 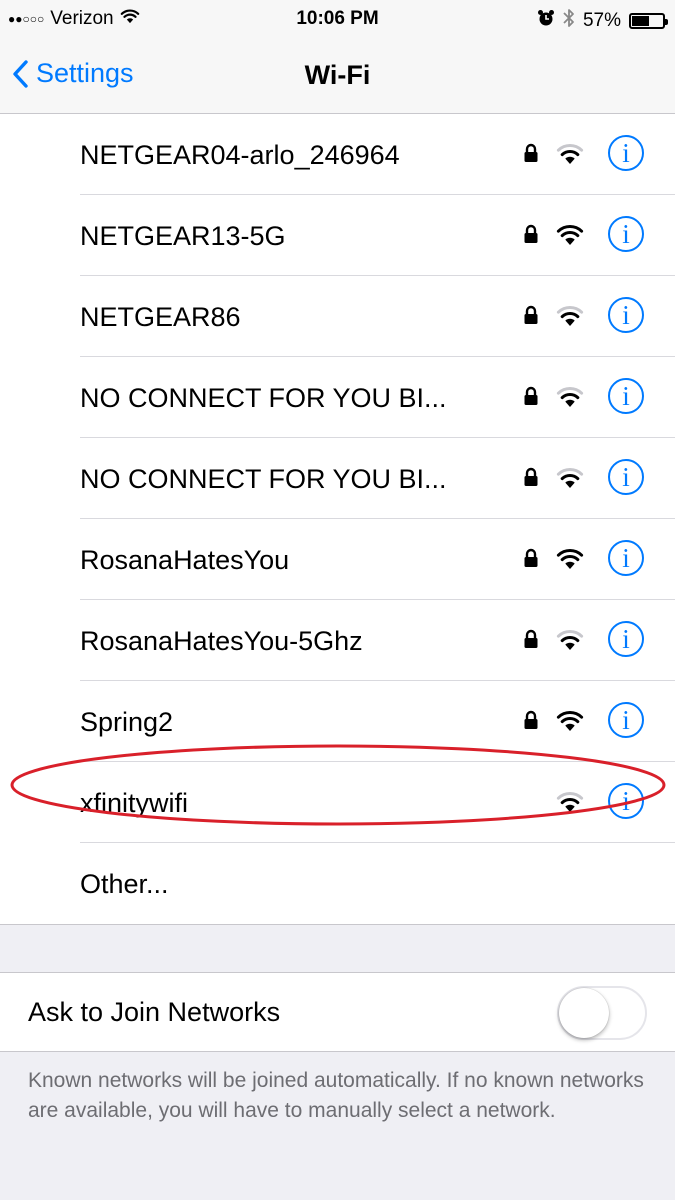 What do you see at coordinates (337, 20) in the screenshot?
I see `status-bar: ●●○○○ Verizon 10:06 PM 57%` at bounding box center [337, 20].